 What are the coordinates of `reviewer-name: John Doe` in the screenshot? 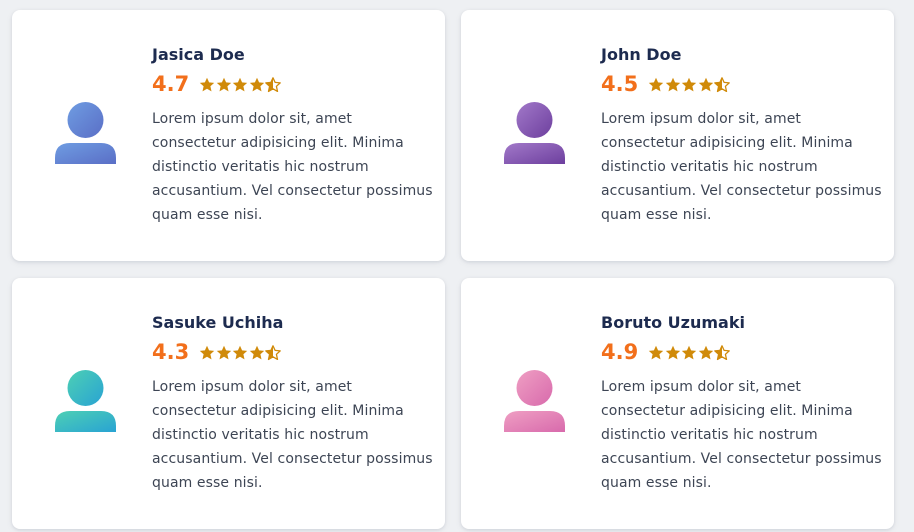 It's located at (641, 54).